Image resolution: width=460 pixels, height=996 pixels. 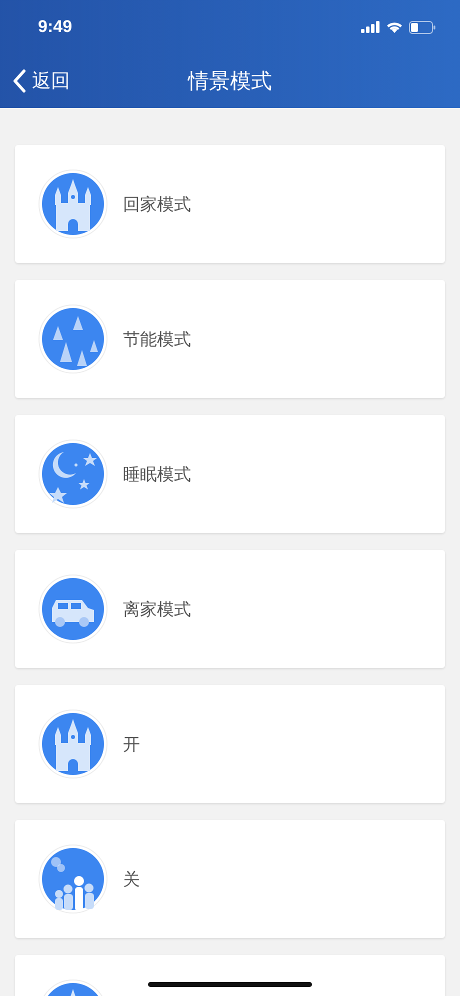 I want to click on car-icon, so click(x=73, y=609).